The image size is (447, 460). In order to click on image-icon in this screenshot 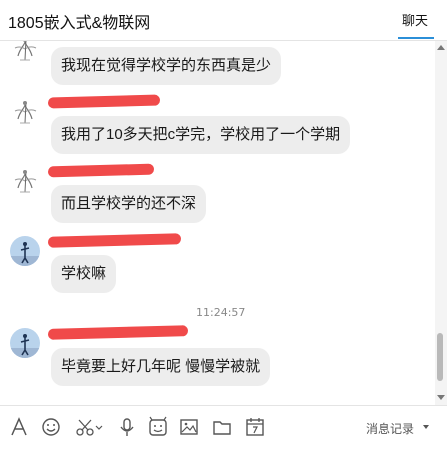, I will do `click(189, 427)`.